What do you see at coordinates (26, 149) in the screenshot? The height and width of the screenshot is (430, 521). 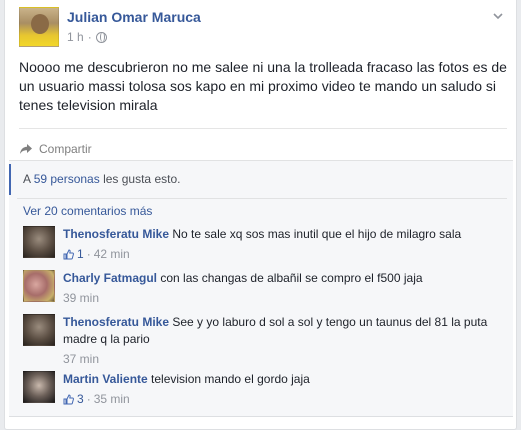 I see `share-arrow-icon` at bounding box center [26, 149].